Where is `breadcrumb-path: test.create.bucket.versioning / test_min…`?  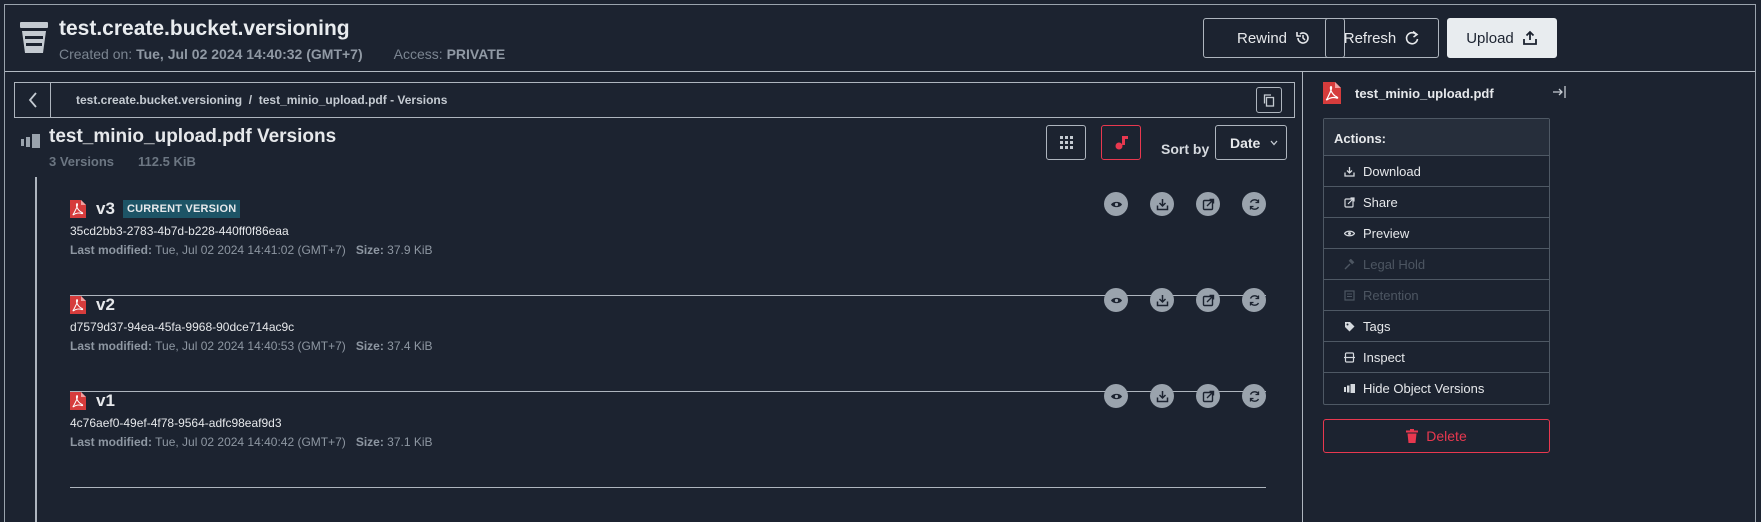
breadcrumb-path: test.create.bucket.versioning / test_min… is located at coordinates (261, 100).